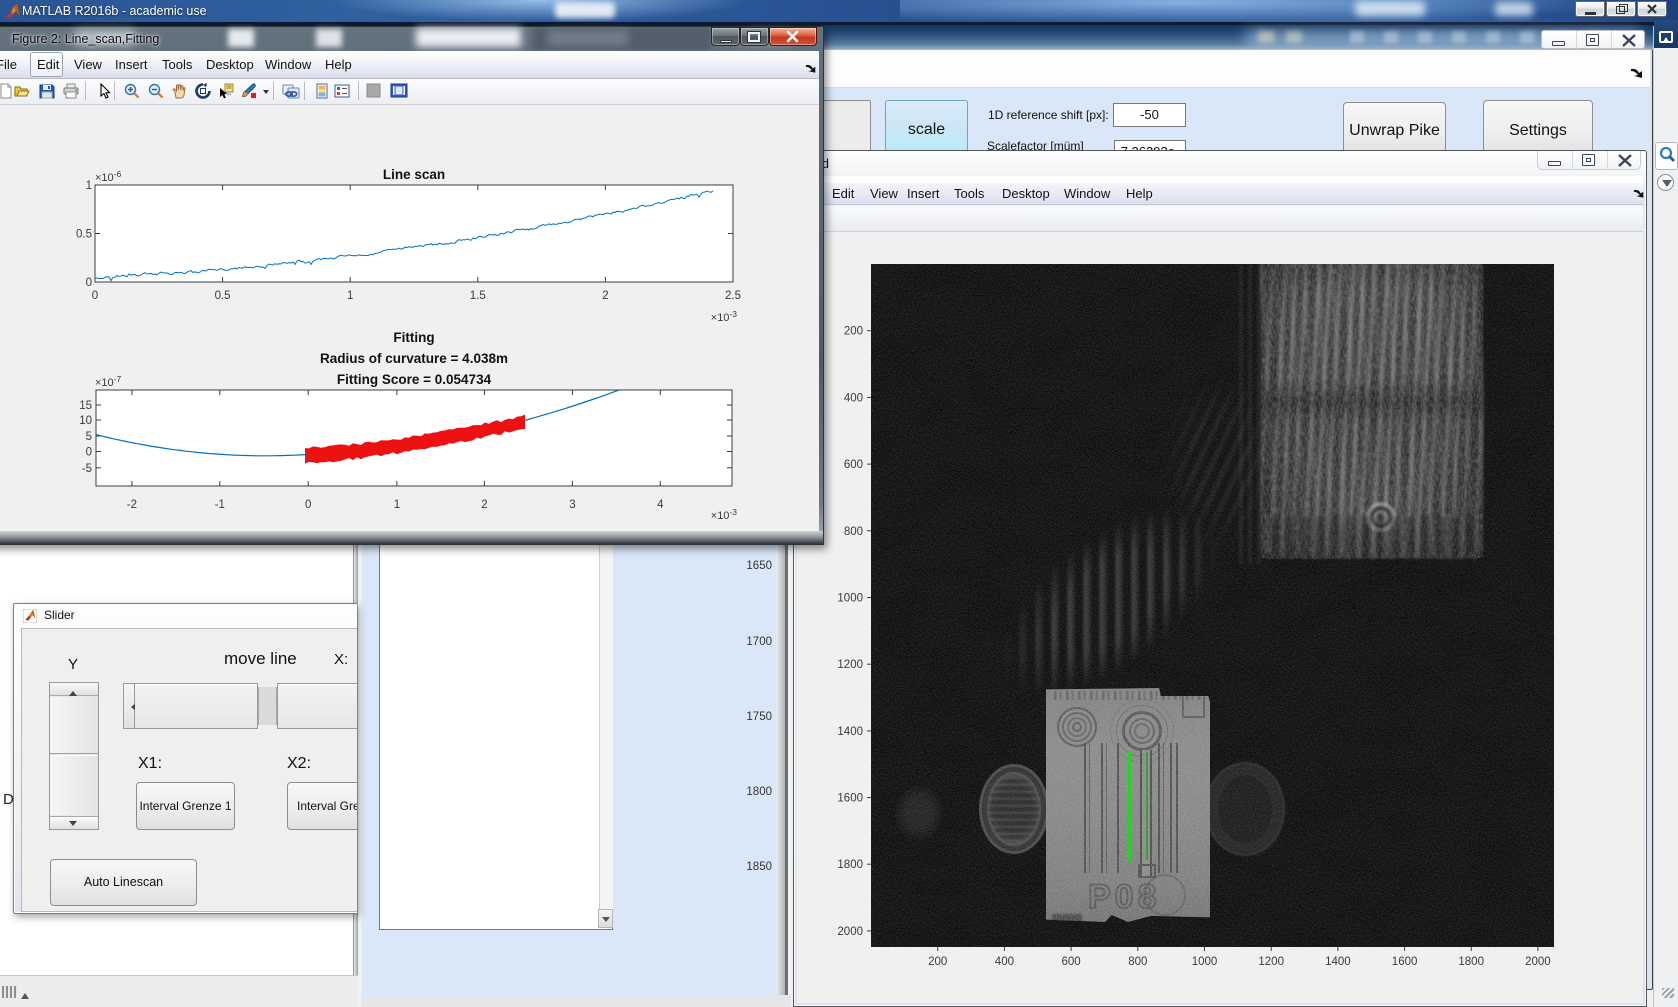  Describe the element at coordinates (413, 337) in the screenshot. I see `svg-text: Fitting` at that location.